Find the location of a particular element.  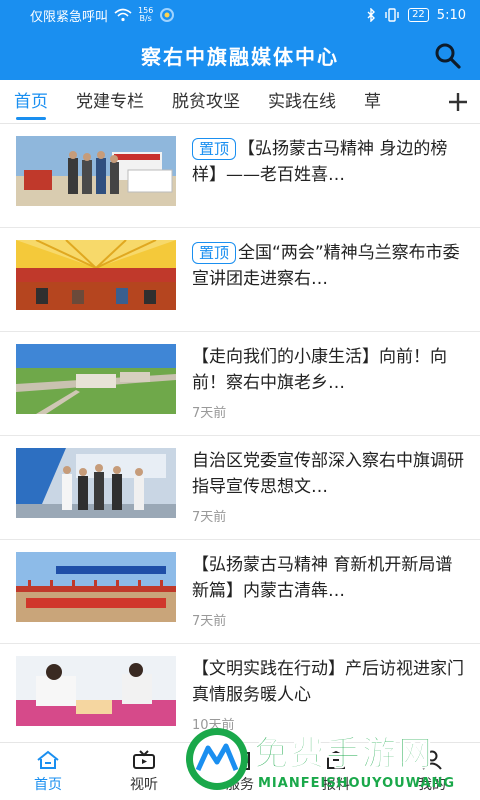

watermark-subtext: MIANFEISHOUYOUWANG is located at coordinates (357, 783).